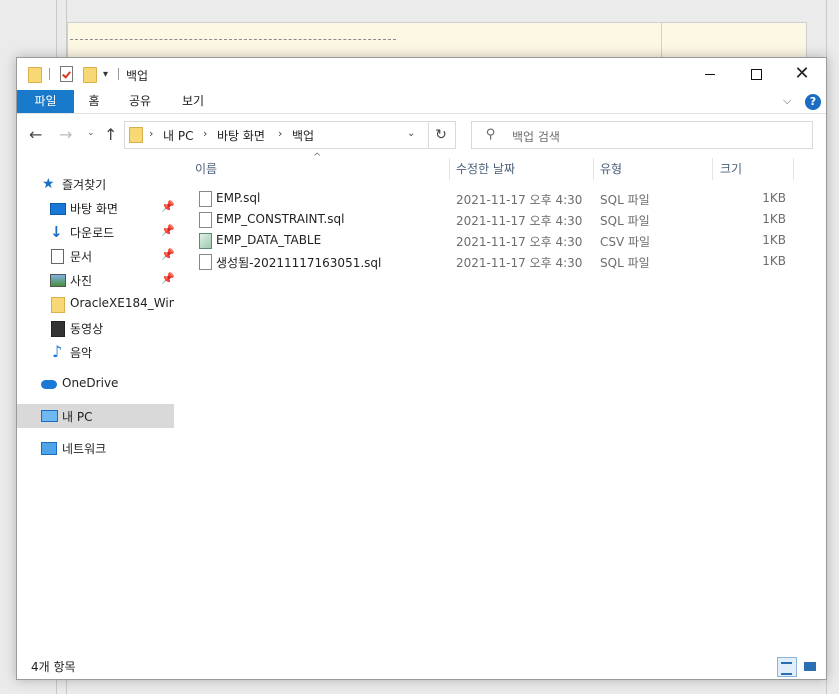  What do you see at coordinates (81, 353) in the screenshot?
I see `nav-item-label: 음악` at bounding box center [81, 353].